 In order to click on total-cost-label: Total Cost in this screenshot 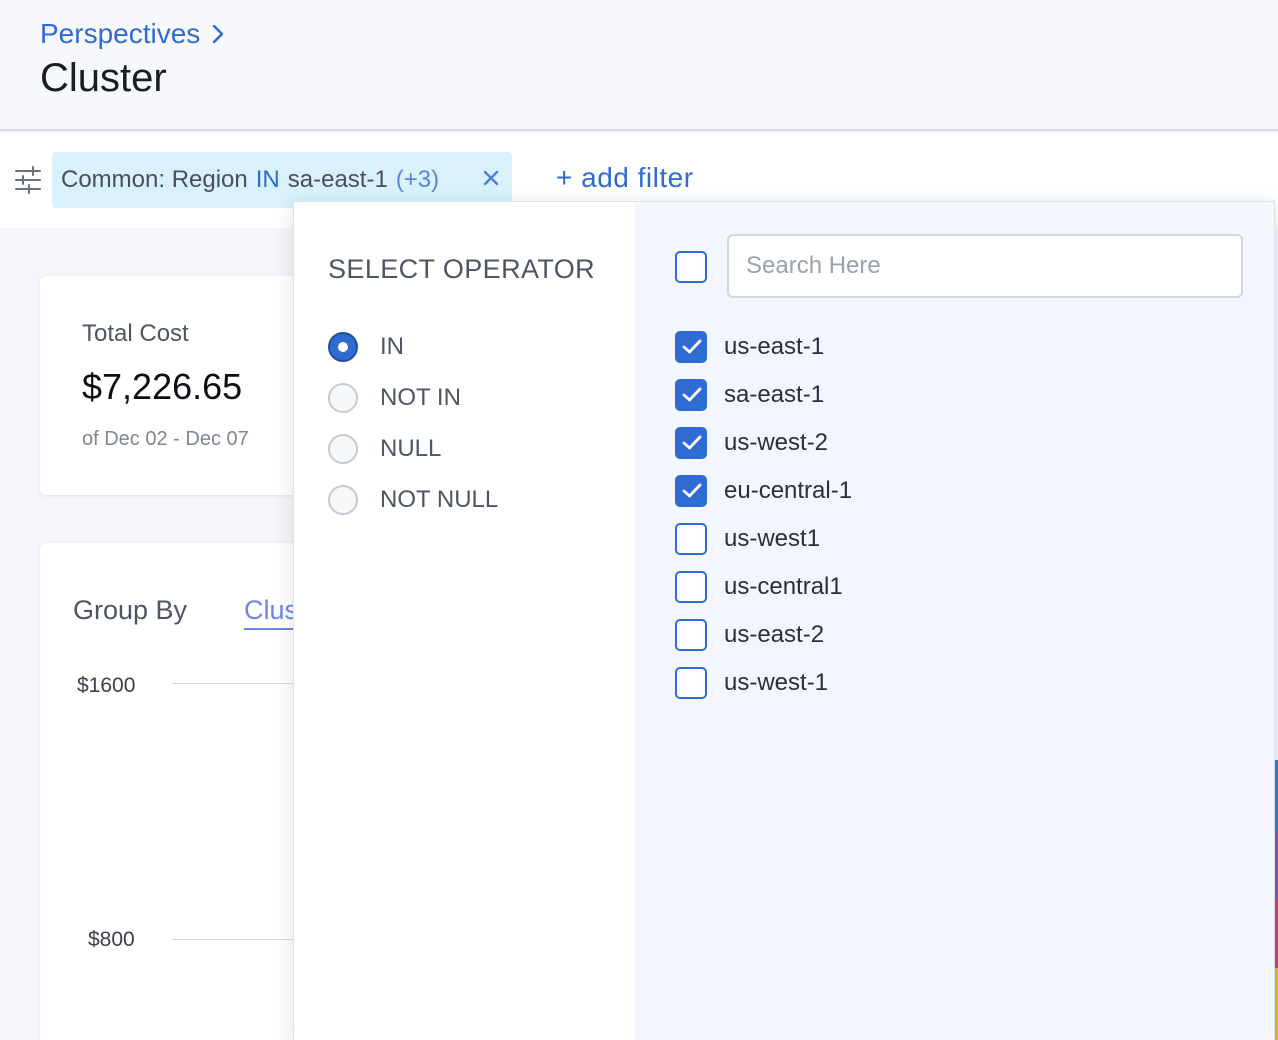, I will do `click(135, 333)`.